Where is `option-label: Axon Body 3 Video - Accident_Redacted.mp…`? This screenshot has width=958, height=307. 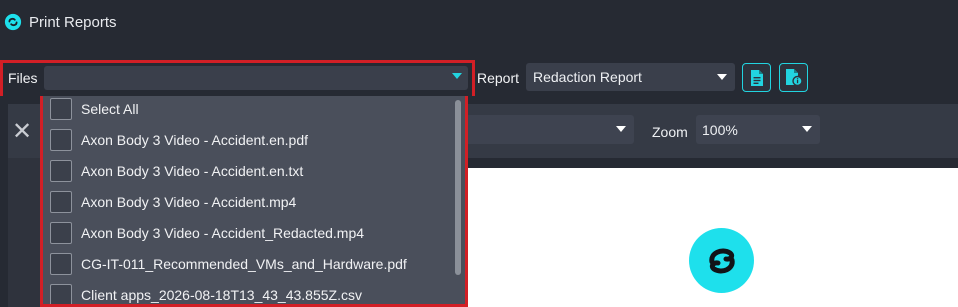
option-label: Axon Body 3 Video - Accident_Redacted.mp… is located at coordinates (223, 232).